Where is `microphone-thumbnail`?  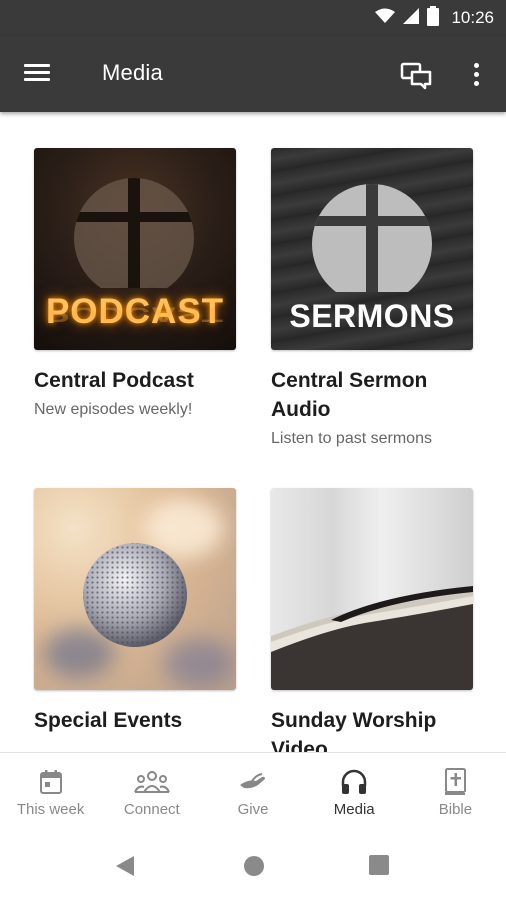
microphone-thumbnail is located at coordinates (135, 589).